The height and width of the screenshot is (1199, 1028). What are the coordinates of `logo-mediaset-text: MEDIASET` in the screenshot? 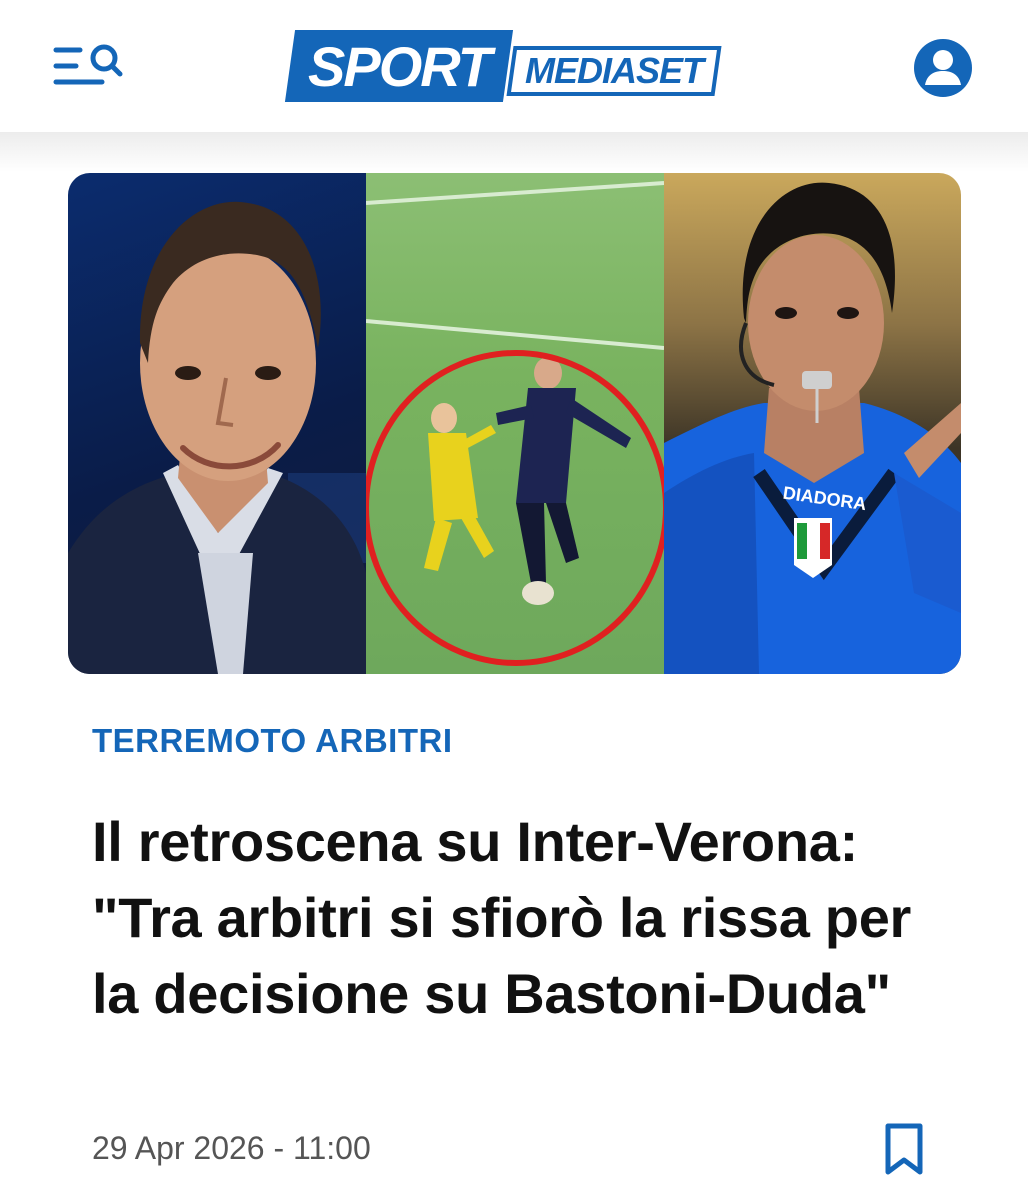 It's located at (613, 70).